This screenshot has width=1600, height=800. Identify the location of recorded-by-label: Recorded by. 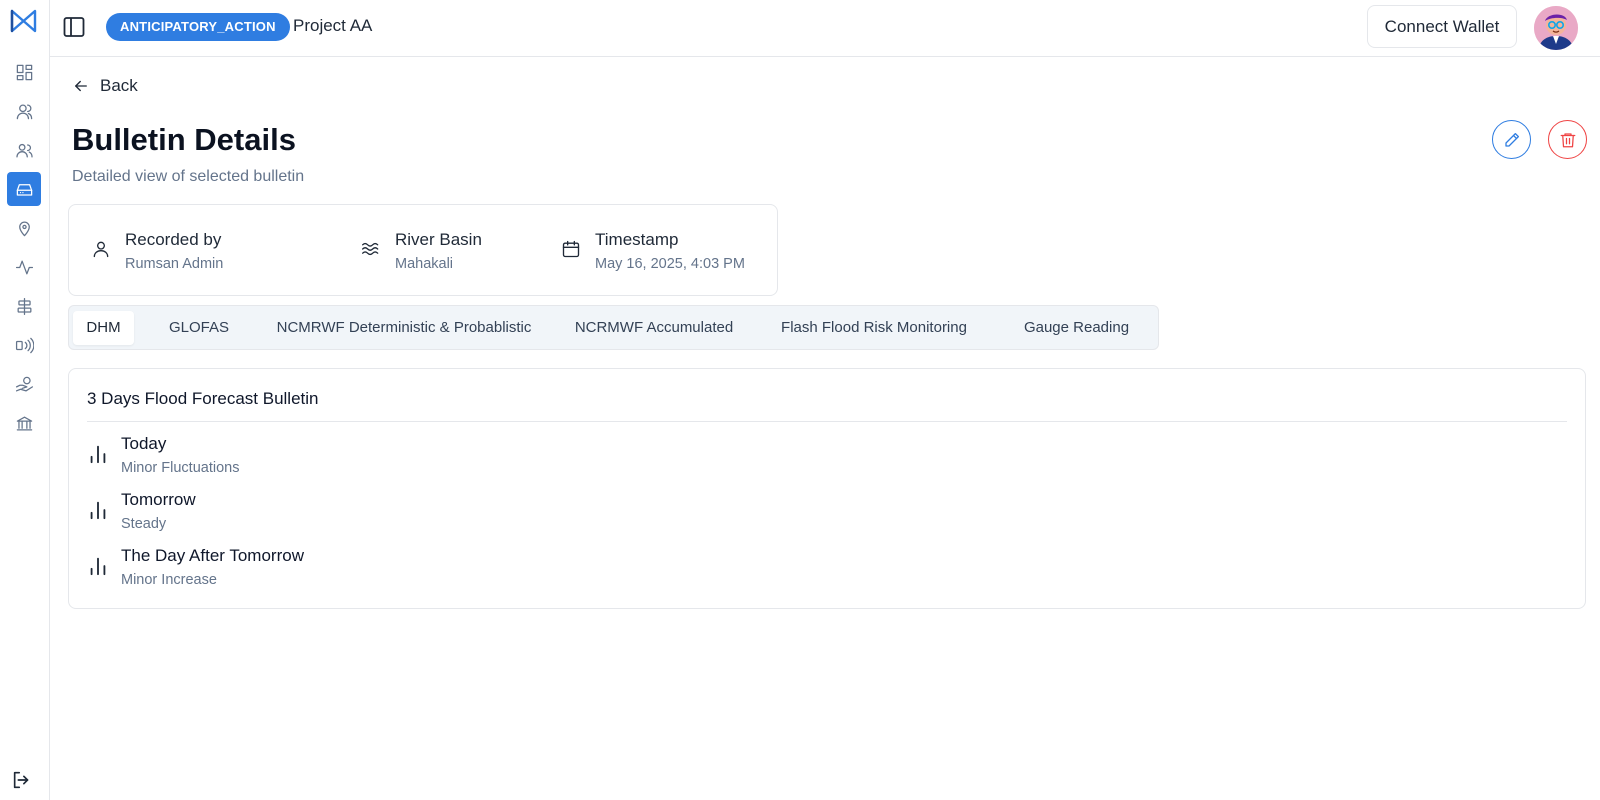
(173, 239).